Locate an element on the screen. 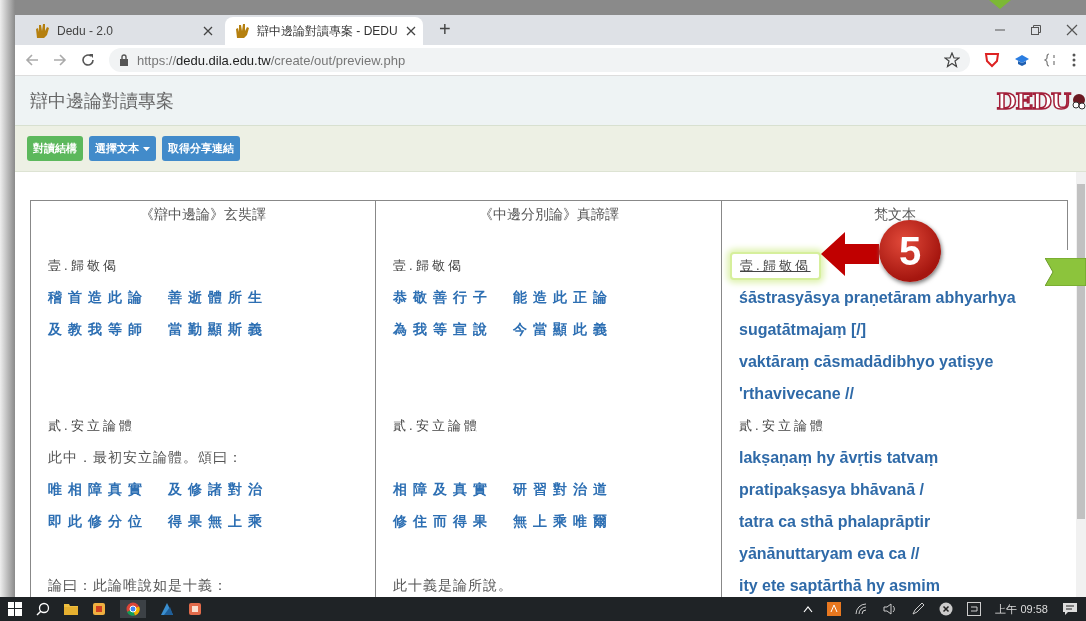 The height and width of the screenshot is (621, 1086). verse-line: ity ete saptārthā hy asmim is located at coordinates (839, 586).